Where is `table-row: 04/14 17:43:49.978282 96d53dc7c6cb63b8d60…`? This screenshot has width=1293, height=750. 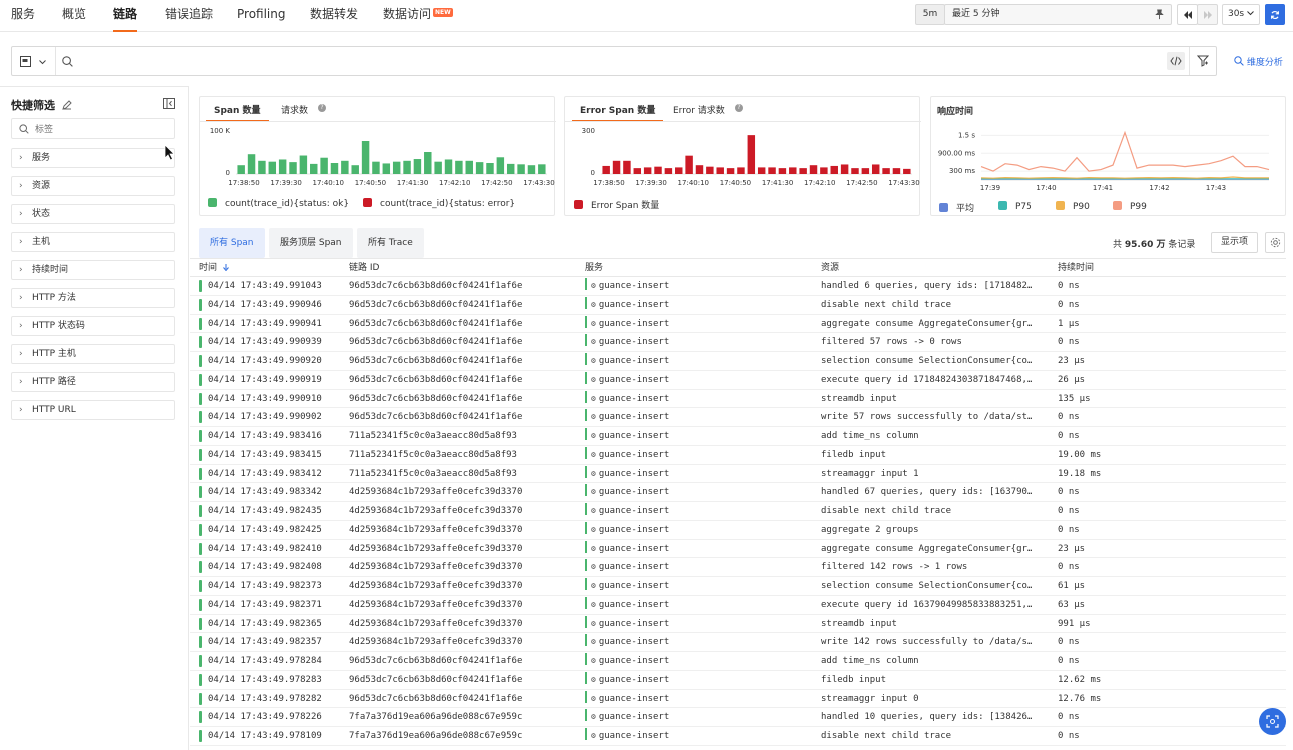 table-row: 04/14 17:43:49.978282 96d53dc7c6cb63b8d60… is located at coordinates (738, 699).